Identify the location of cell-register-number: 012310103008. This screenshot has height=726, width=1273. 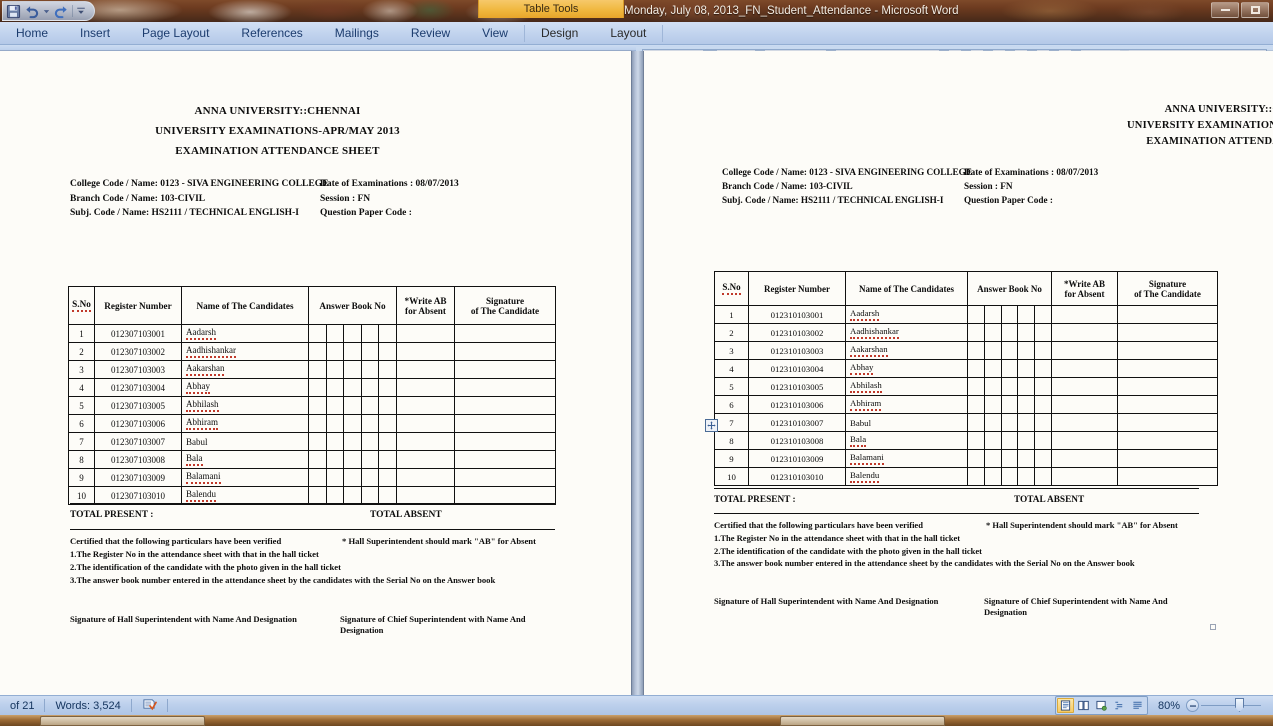
(797, 440).